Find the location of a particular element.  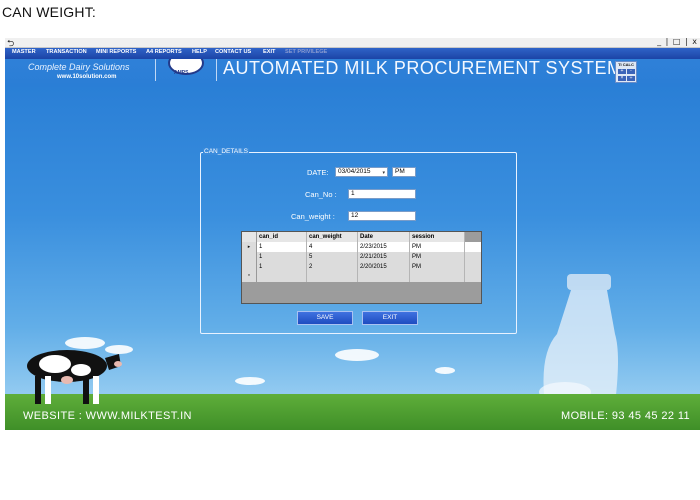

cell-date: 2/21/2015 is located at coordinates (384, 257).